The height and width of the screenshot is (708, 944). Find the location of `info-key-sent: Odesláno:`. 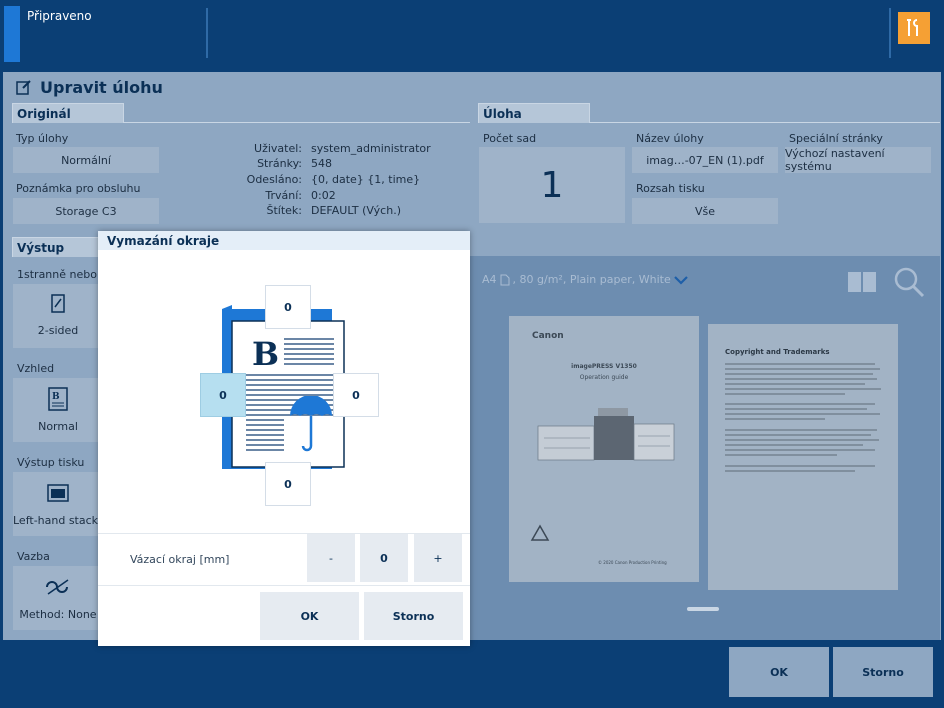

info-key-sent: Odesláno: is located at coordinates (274, 179).